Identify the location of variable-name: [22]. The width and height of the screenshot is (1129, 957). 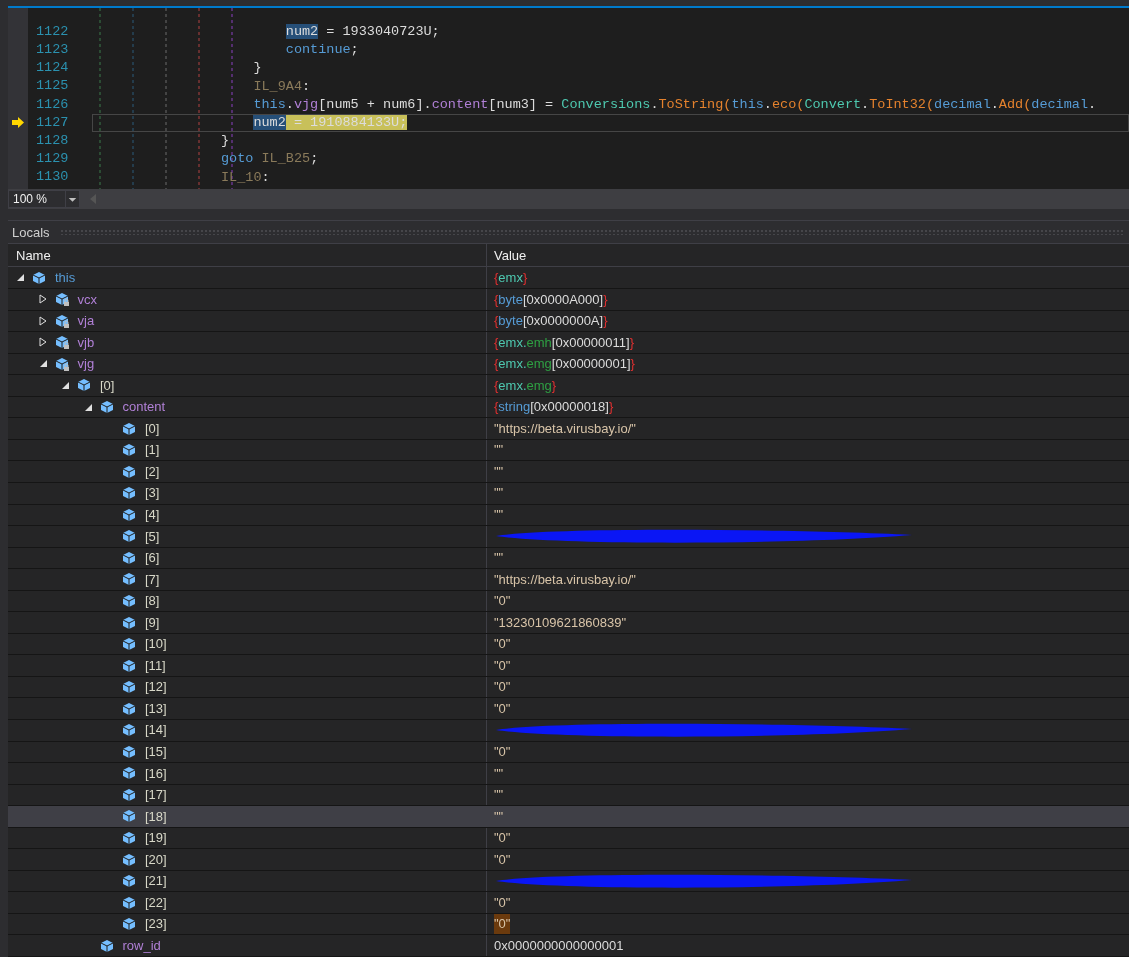
(156, 902).